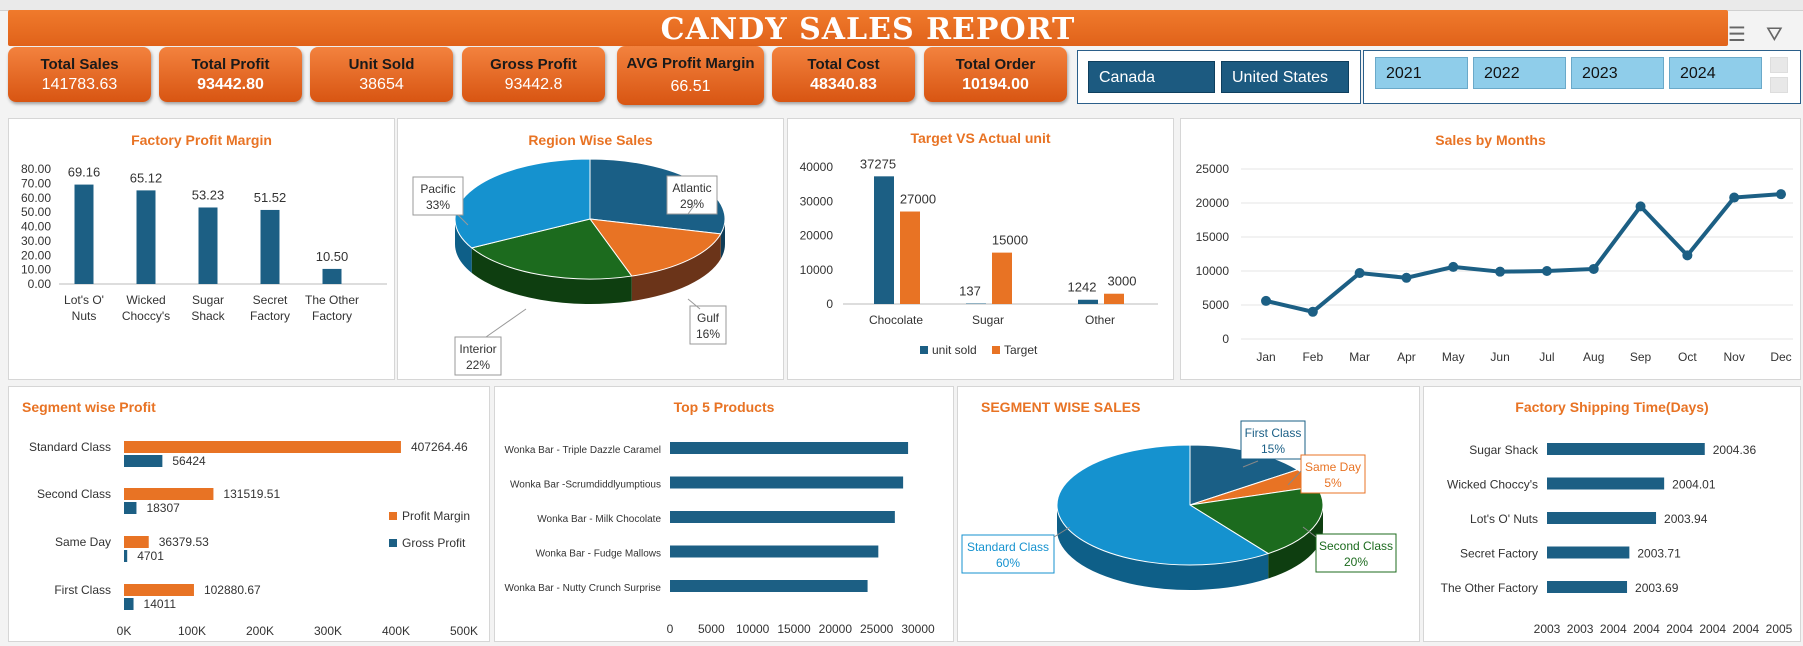  What do you see at coordinates (533, 85) in the screenshot?
I see `kpi-value: 93442.8` at bounding box center [533, 85].